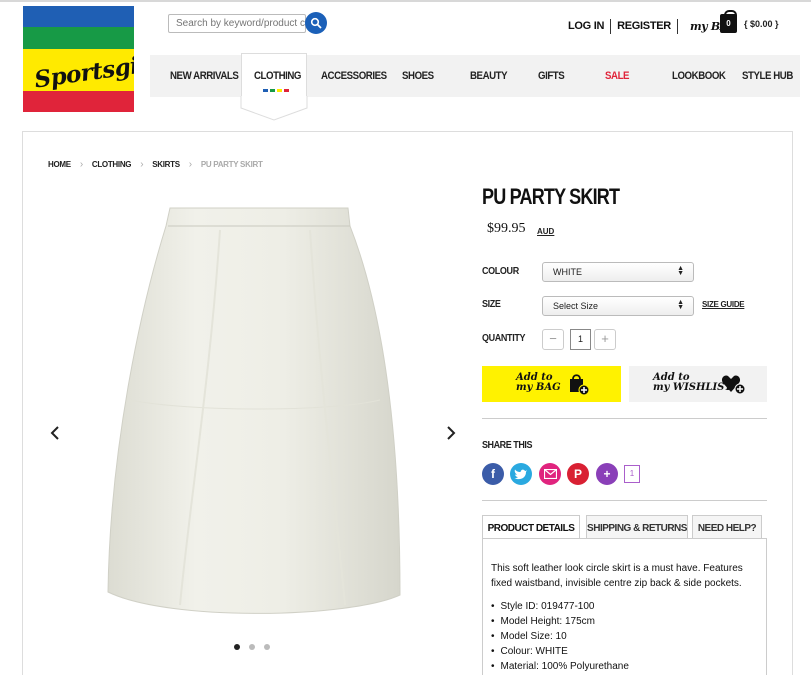  What do you see at coordinates (237, 23) in the screenshot?
I see `search-input` at bounding box center [237, 23].